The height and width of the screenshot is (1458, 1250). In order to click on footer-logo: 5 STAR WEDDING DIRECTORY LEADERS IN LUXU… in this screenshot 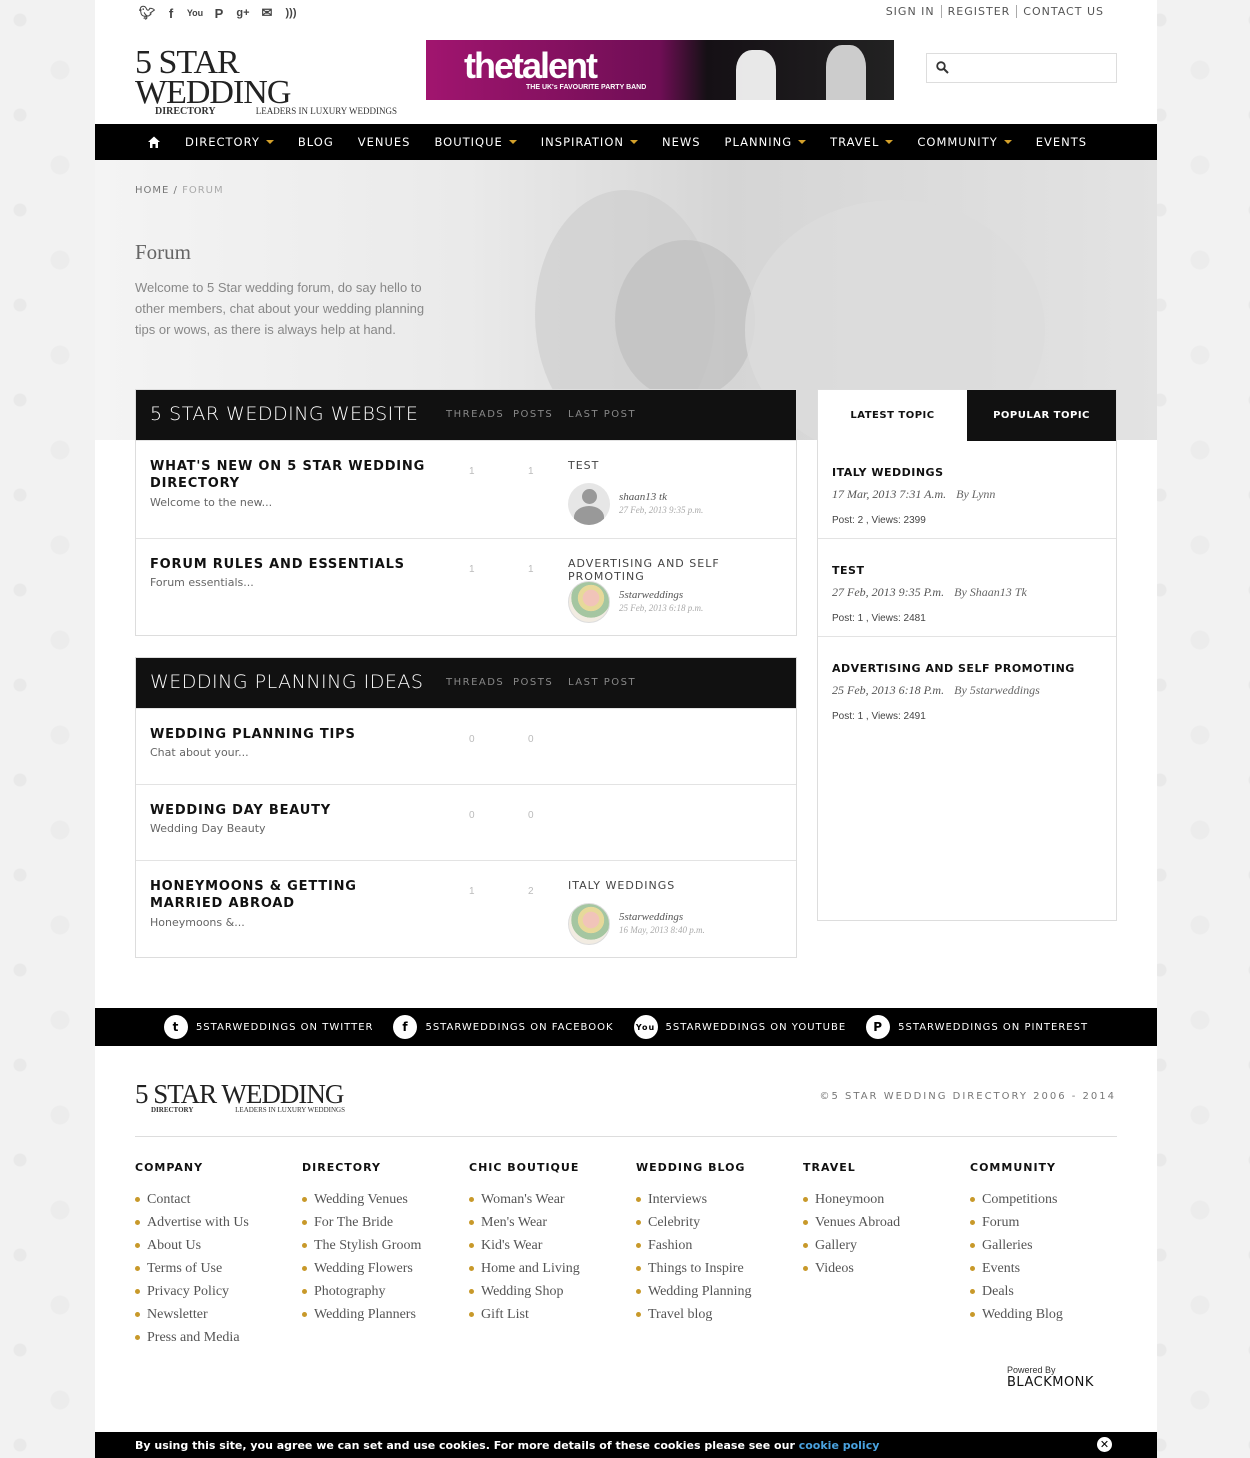, I will do `click(240, 1097)`.